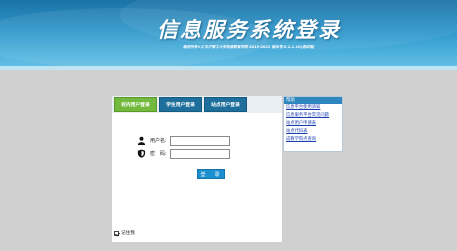 This screenshot has height=251, width=457. I want to click on password-label: 密 码:, so click(158, 154).